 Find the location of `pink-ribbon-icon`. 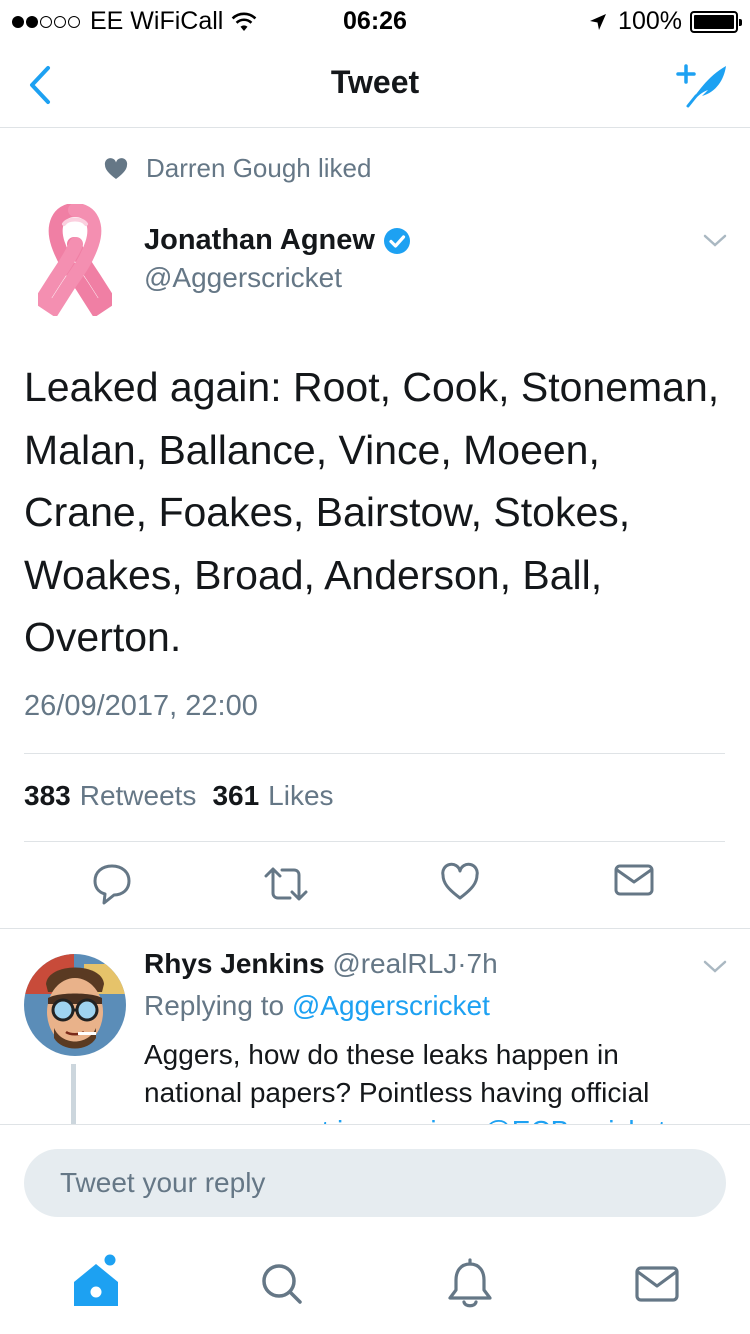

pink-ribbon-icon is located at coordinates (75, 260).